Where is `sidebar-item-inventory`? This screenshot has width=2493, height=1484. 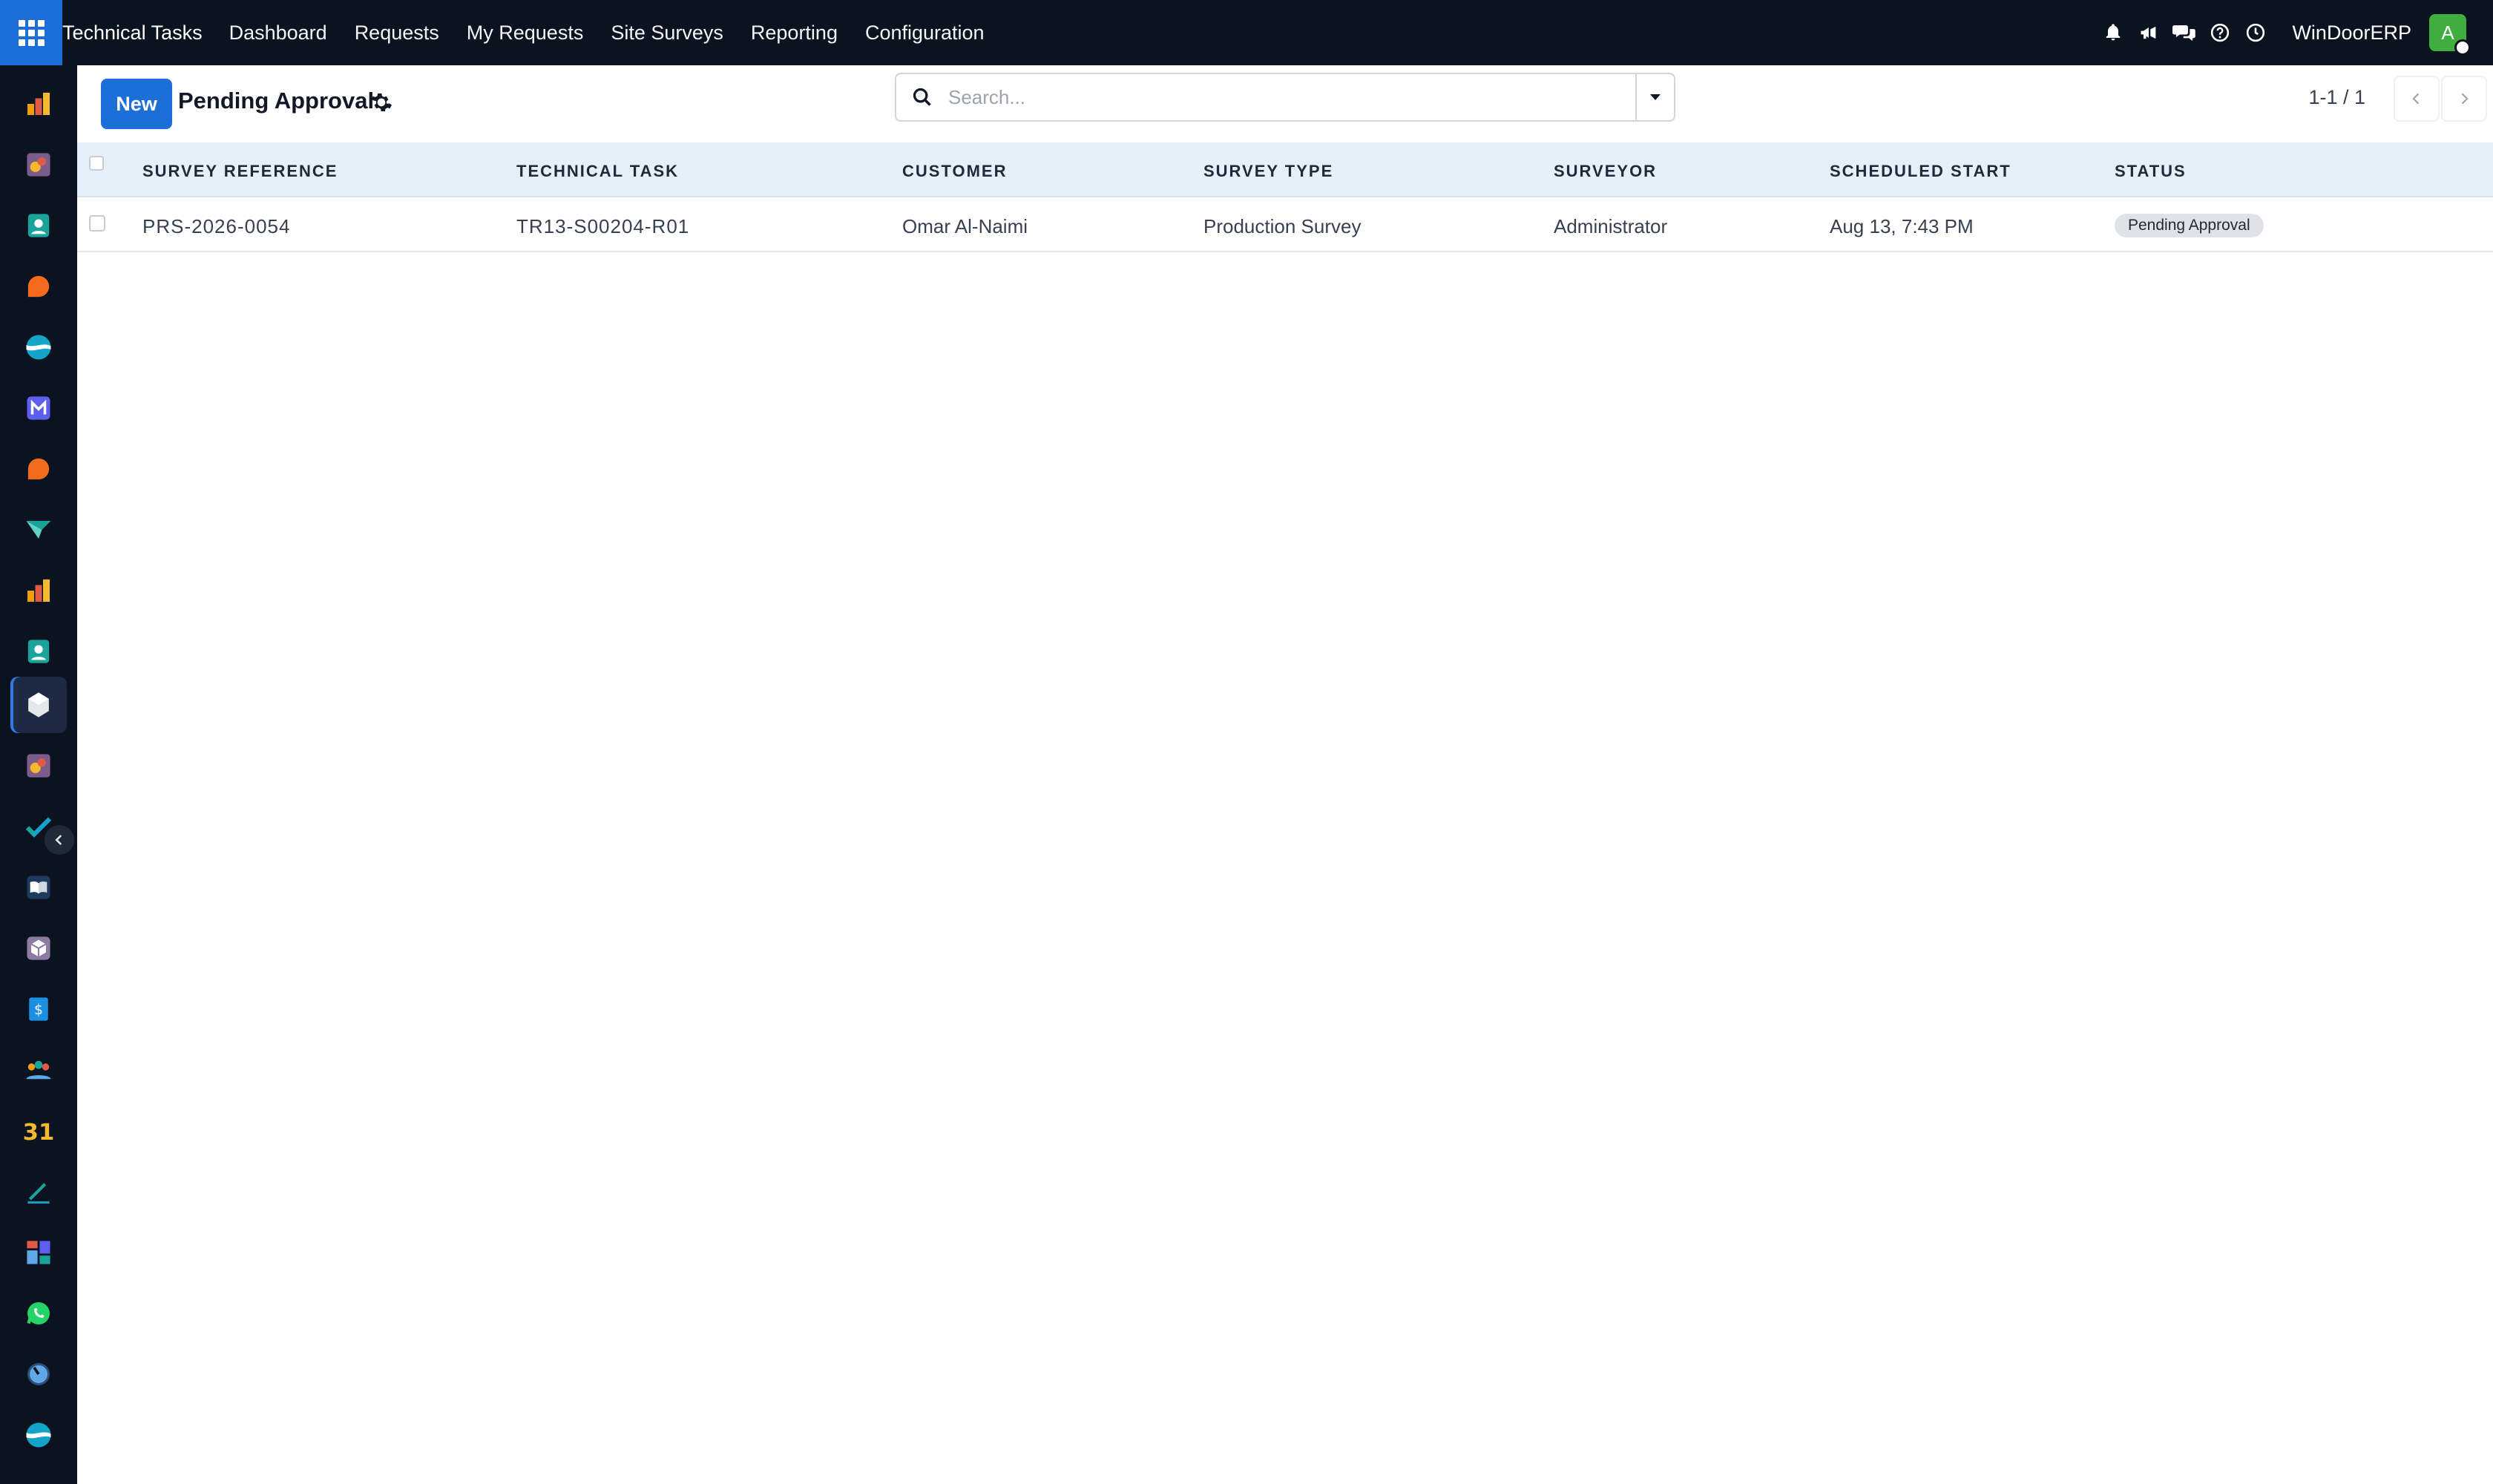 sidebar-item-inventory is located at coordinates (38, 948).